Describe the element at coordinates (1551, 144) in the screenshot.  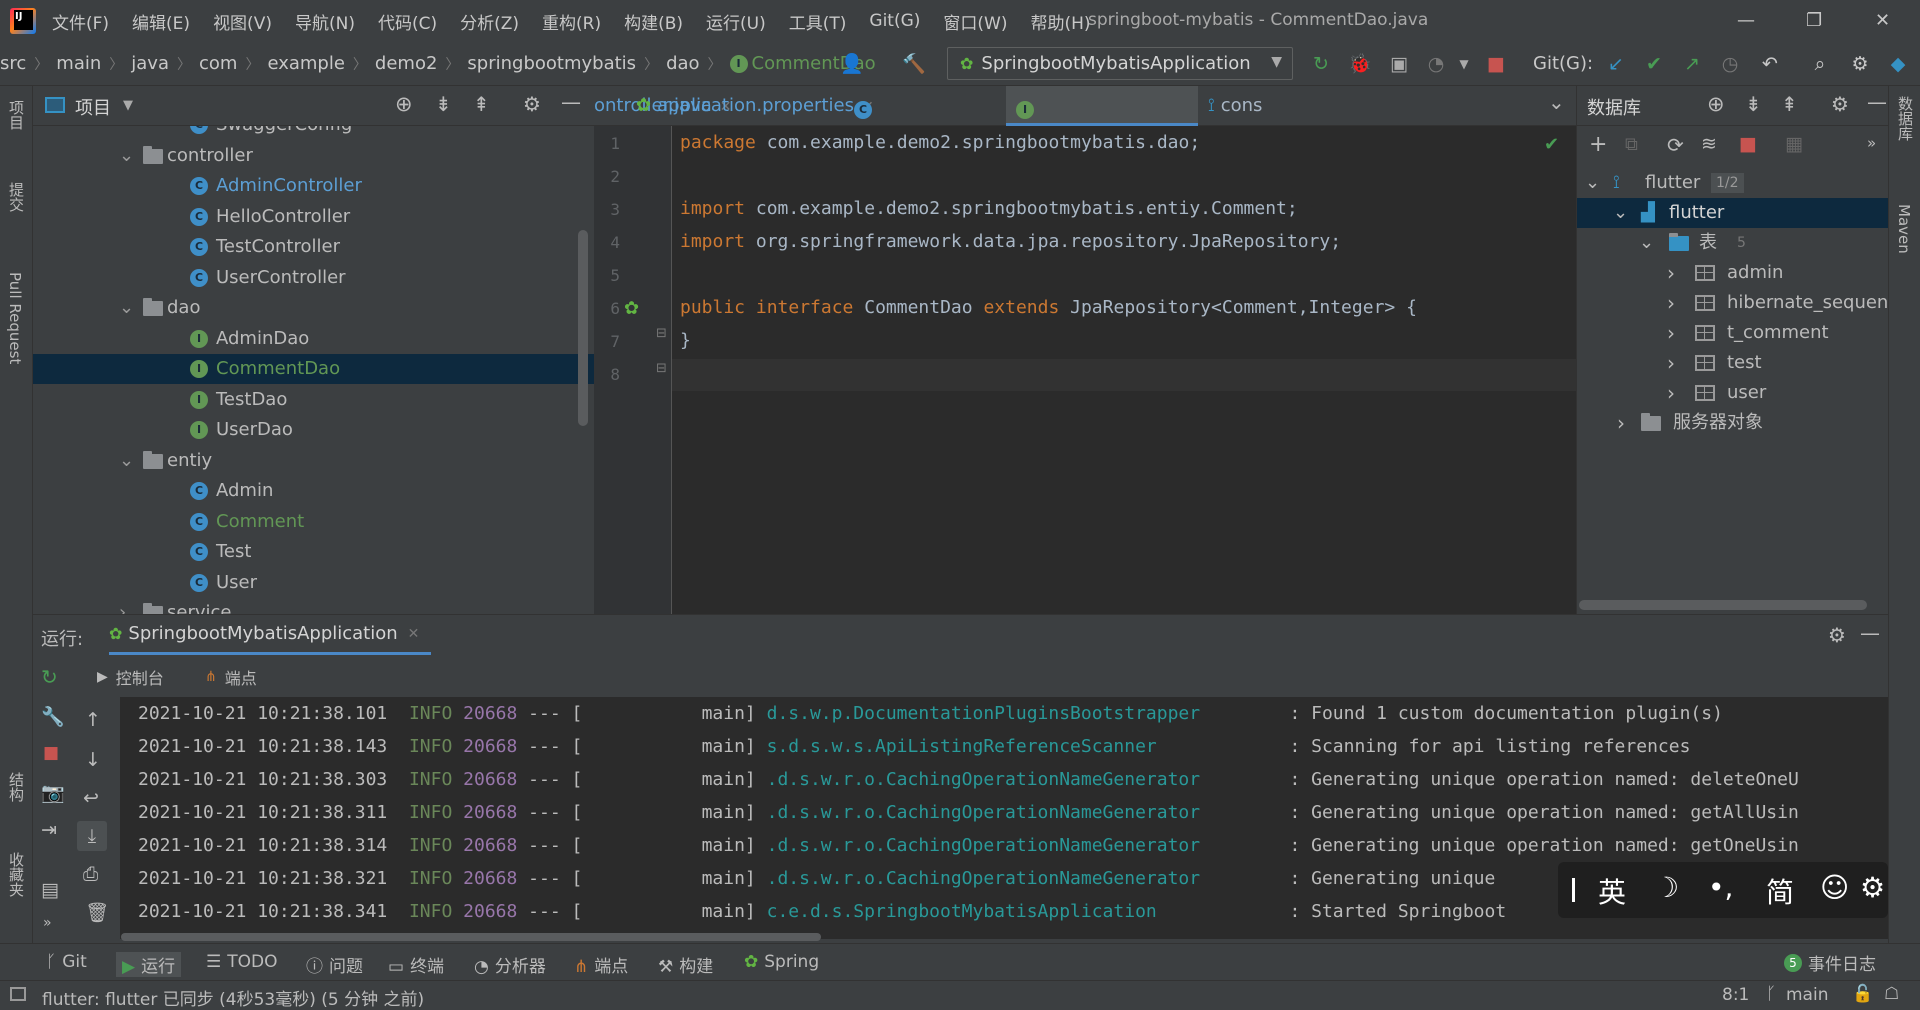
I see `inspection-ok-check-icon: ✔` at that location.